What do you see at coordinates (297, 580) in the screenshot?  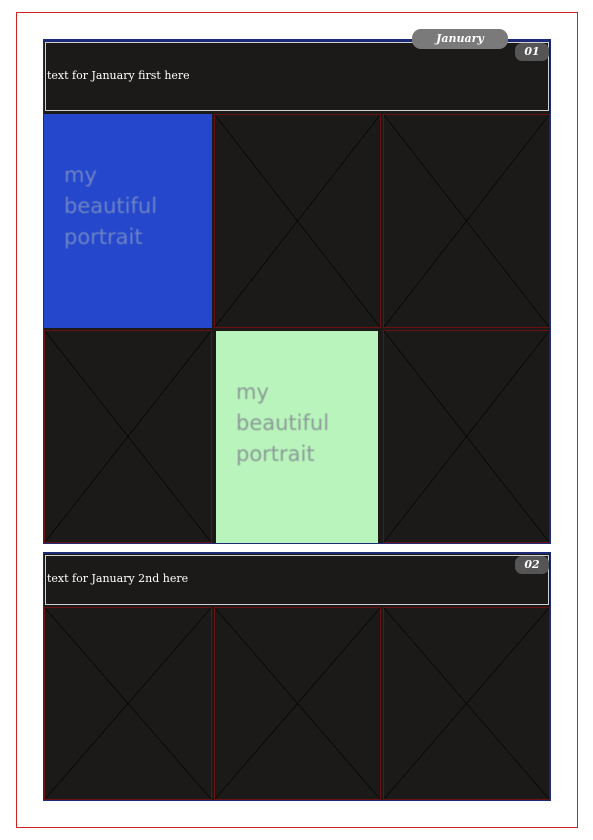 I see `day-header-2: text for January 2nd here` at bounding box center [297, 580].